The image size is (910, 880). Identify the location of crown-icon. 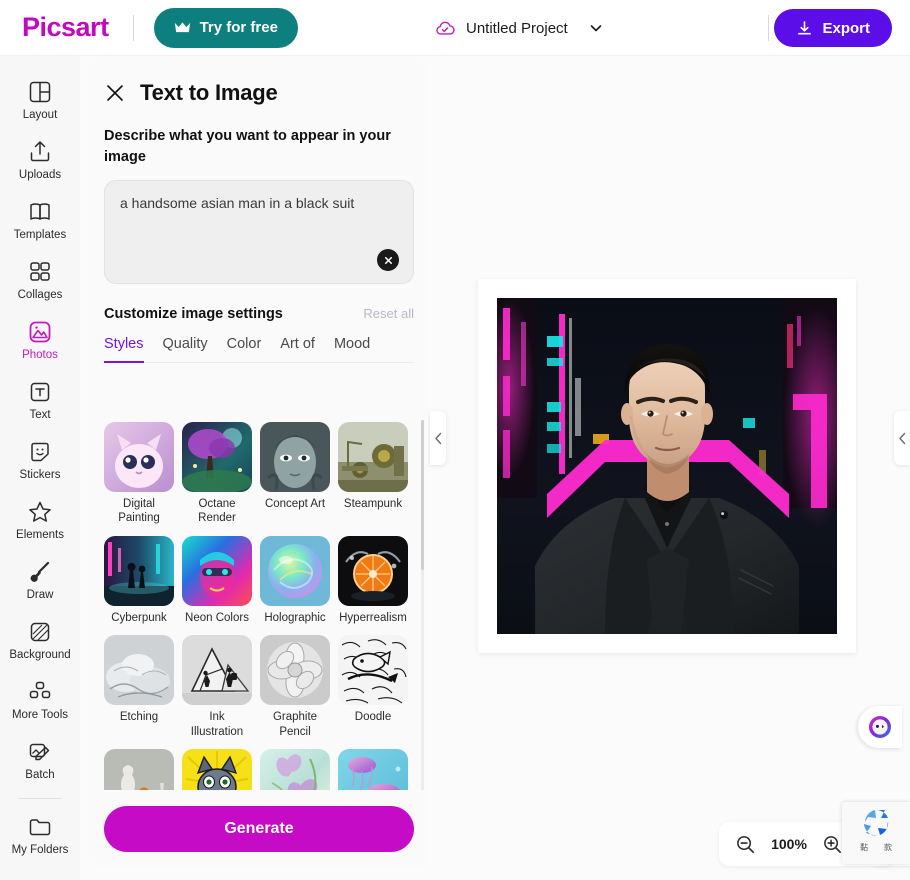
(182, 27).